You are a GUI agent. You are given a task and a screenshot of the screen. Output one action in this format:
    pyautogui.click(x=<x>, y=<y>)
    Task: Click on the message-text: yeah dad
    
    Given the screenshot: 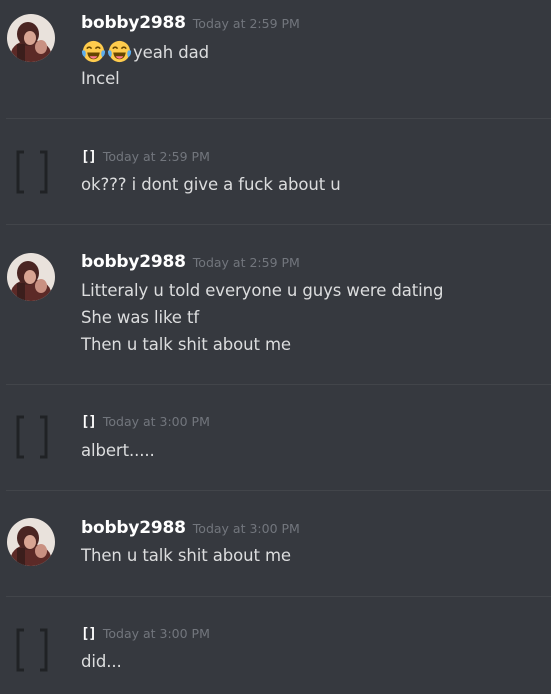 What is the action you would take?
    pyautogui.click(x=145, y=51)
    